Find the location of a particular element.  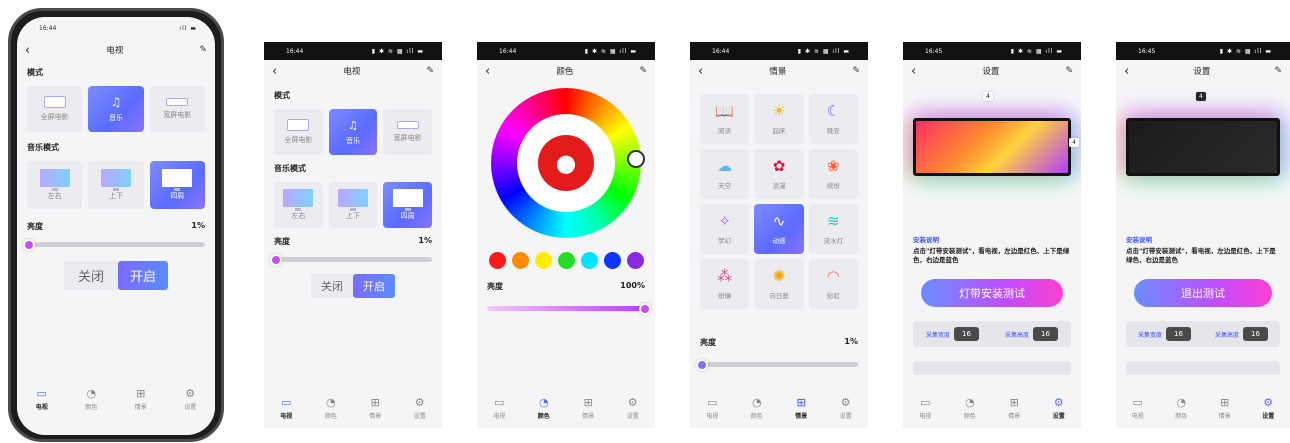

scene-item: ∿ 动感 is located at coordinates (779, 229).